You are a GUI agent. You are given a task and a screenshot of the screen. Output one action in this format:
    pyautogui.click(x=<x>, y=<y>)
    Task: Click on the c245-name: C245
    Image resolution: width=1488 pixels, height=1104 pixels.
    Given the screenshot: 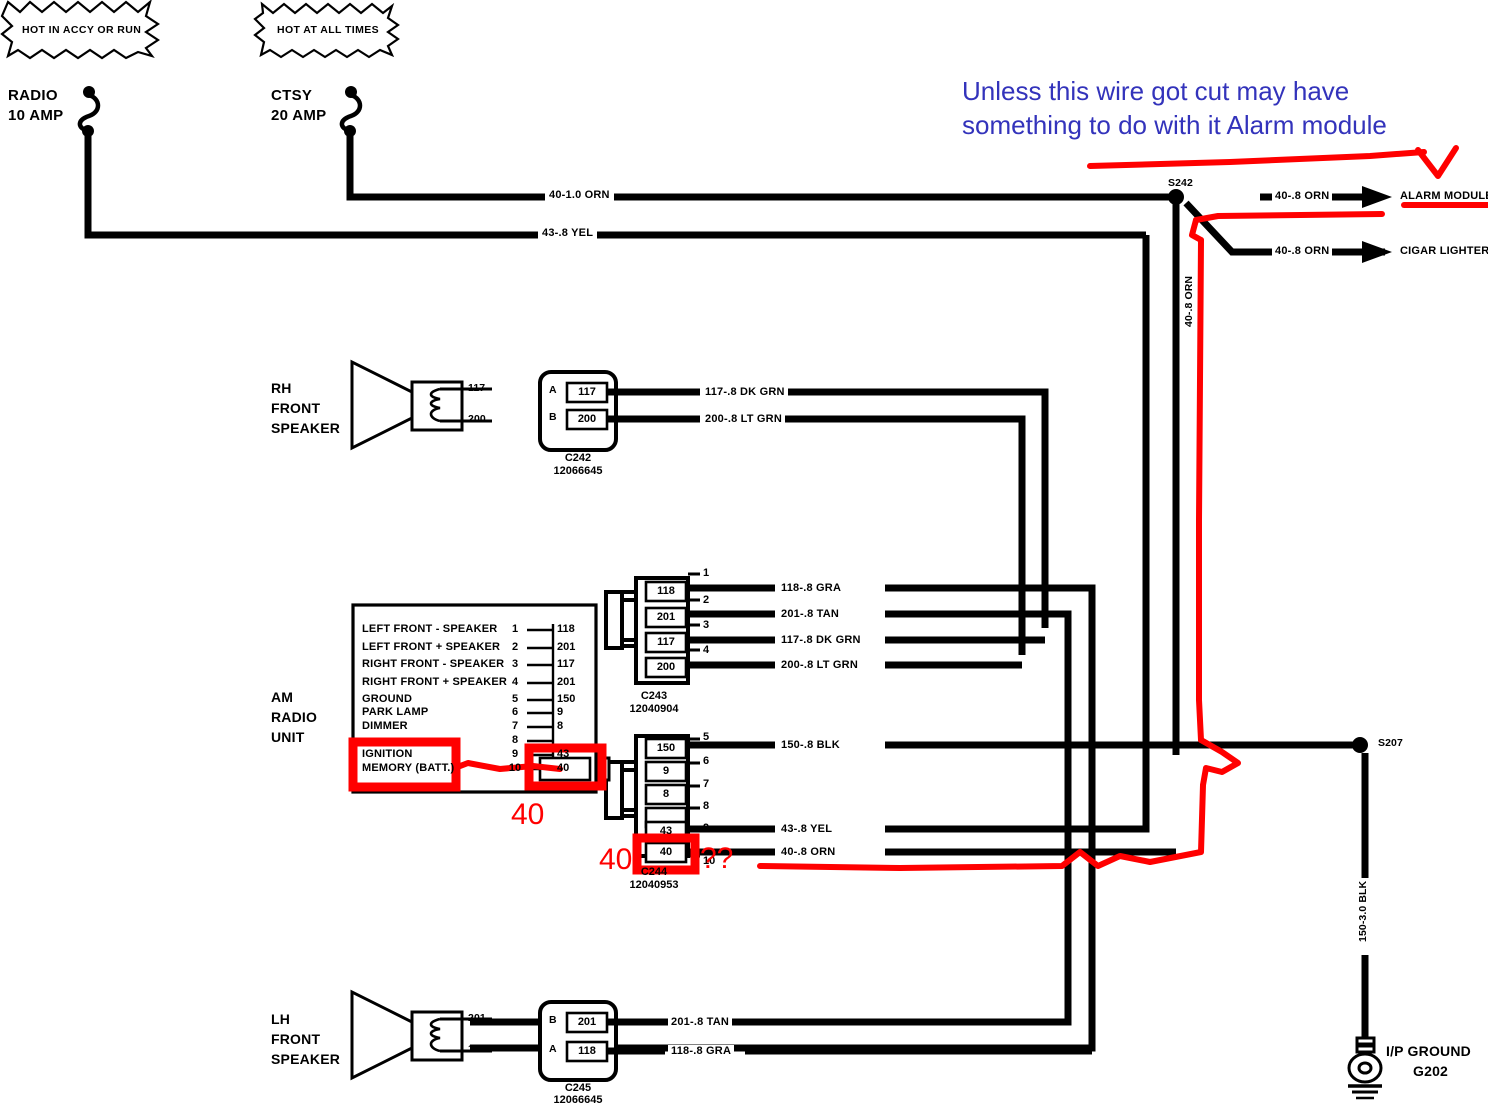 What is the action you would take?
    pyautogui.click(x=578, y=1088)
    